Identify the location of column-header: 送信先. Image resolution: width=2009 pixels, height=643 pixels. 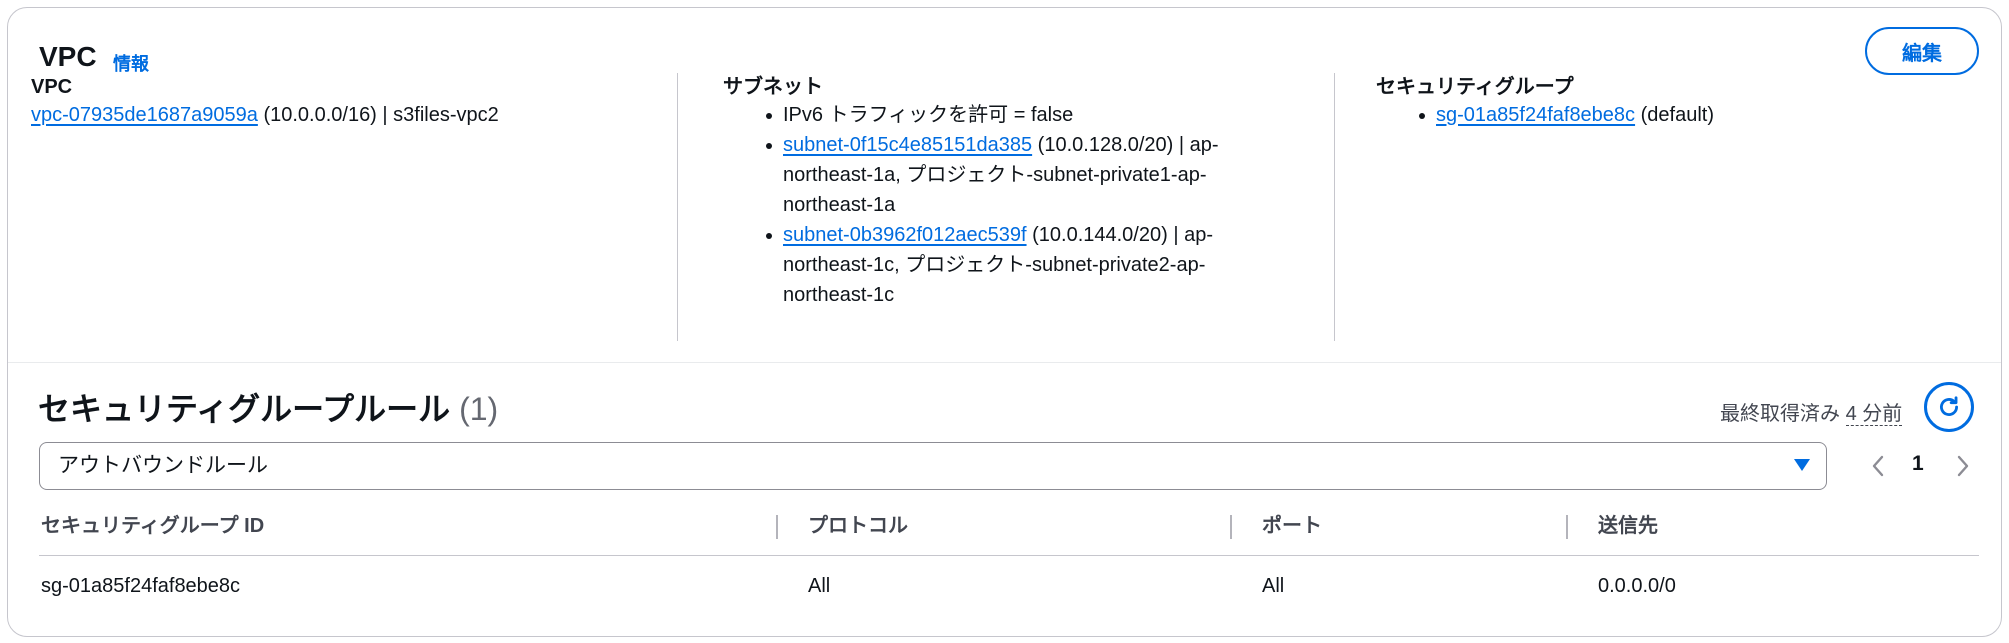
(1628, 526).